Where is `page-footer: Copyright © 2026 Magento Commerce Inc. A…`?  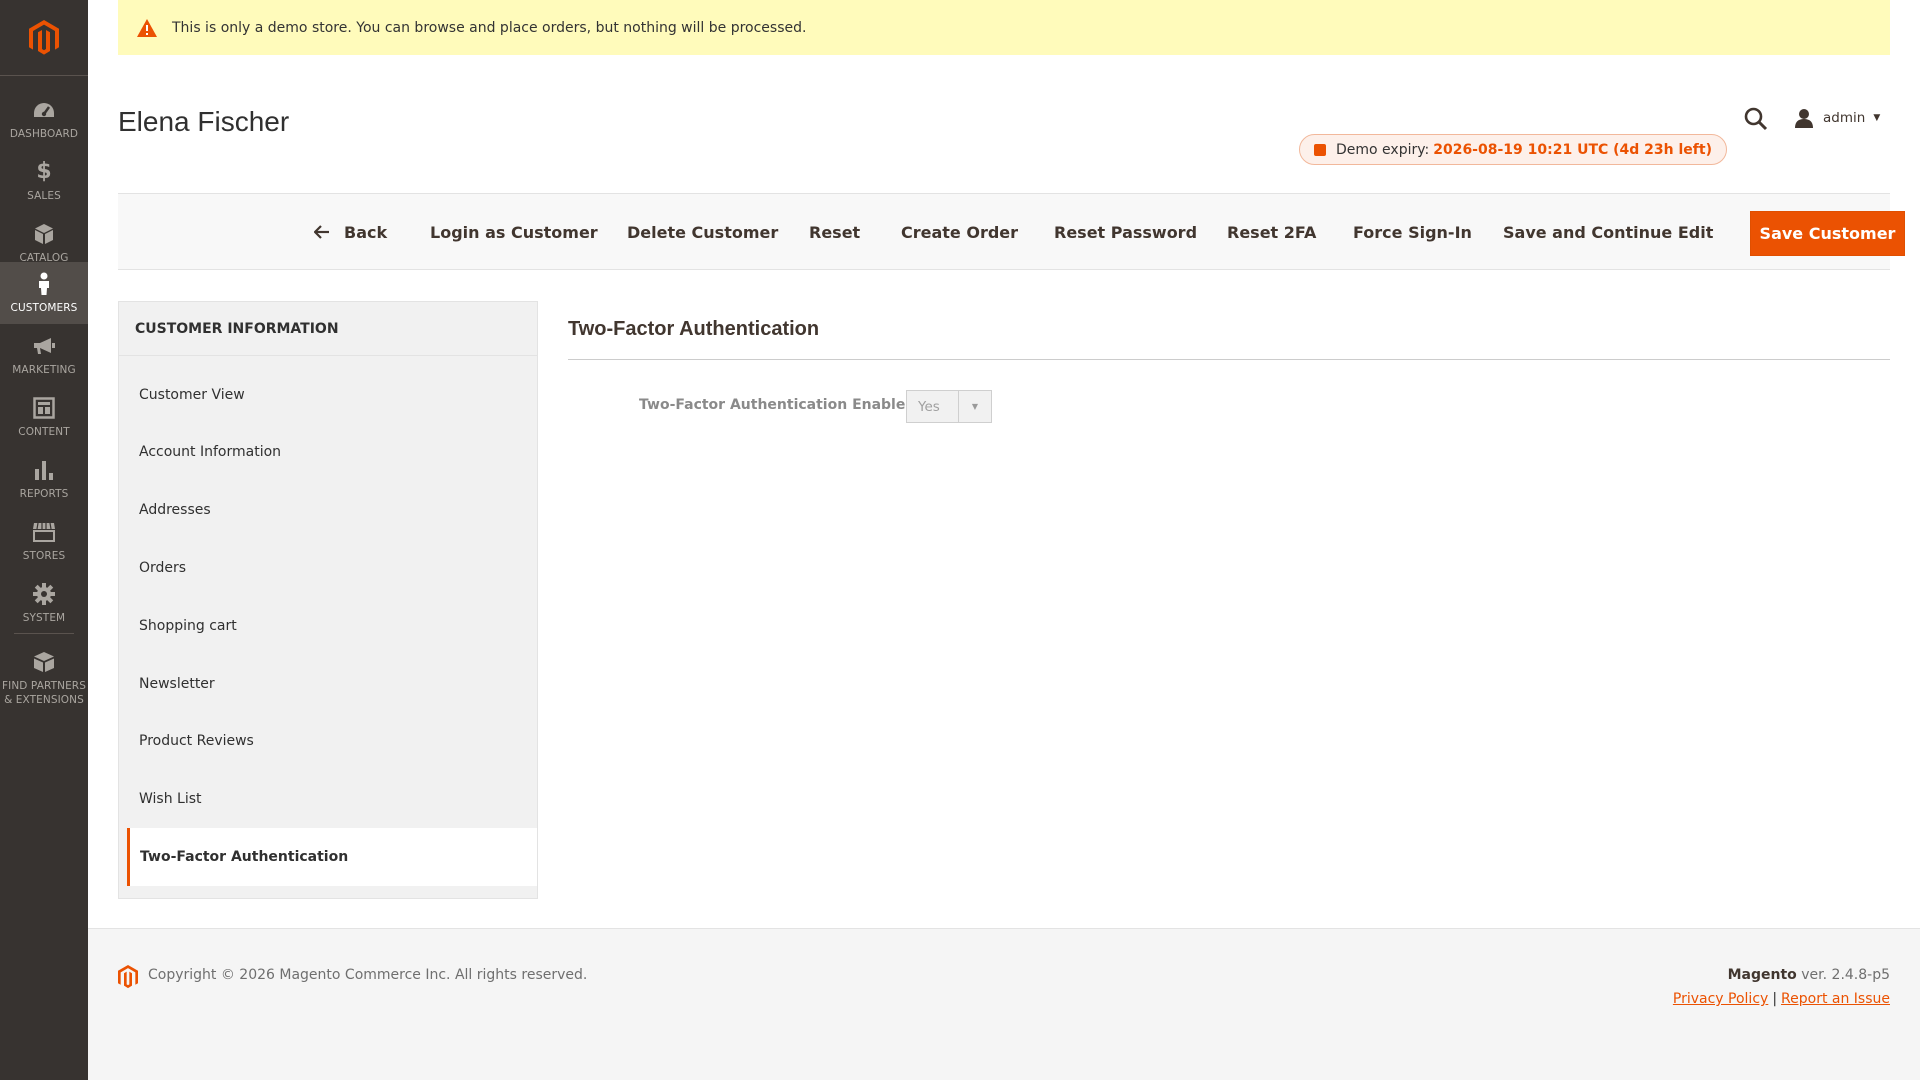 page-footer: Copyright © 2026 Magento Commerce Inc. A… is located at coordinates (1004, 1004).